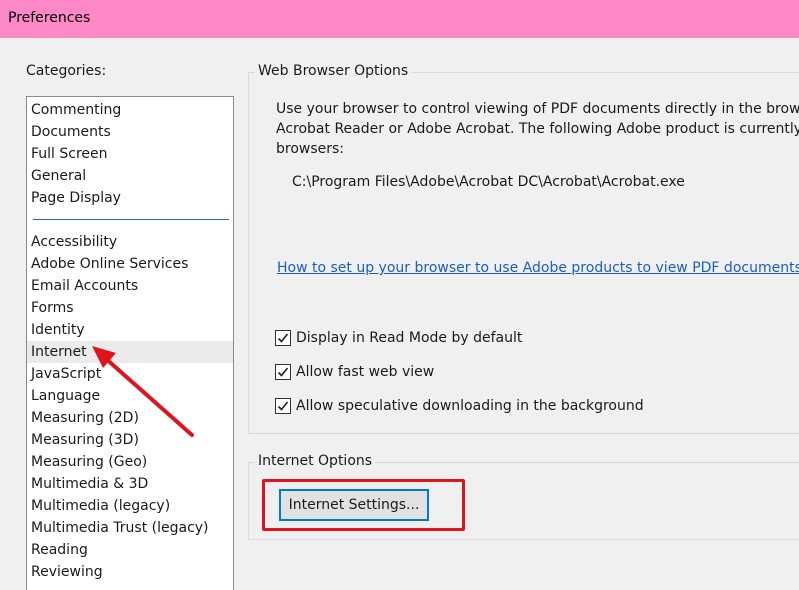  I want to click on category-item-multimedia-trust: Multimedia Trust (legacy), so click(130, 528).